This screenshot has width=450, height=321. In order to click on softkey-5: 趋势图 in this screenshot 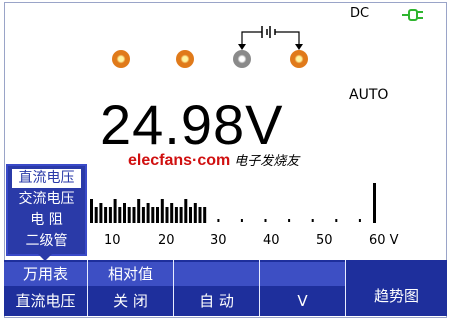, I will do `click(396, 288)`.